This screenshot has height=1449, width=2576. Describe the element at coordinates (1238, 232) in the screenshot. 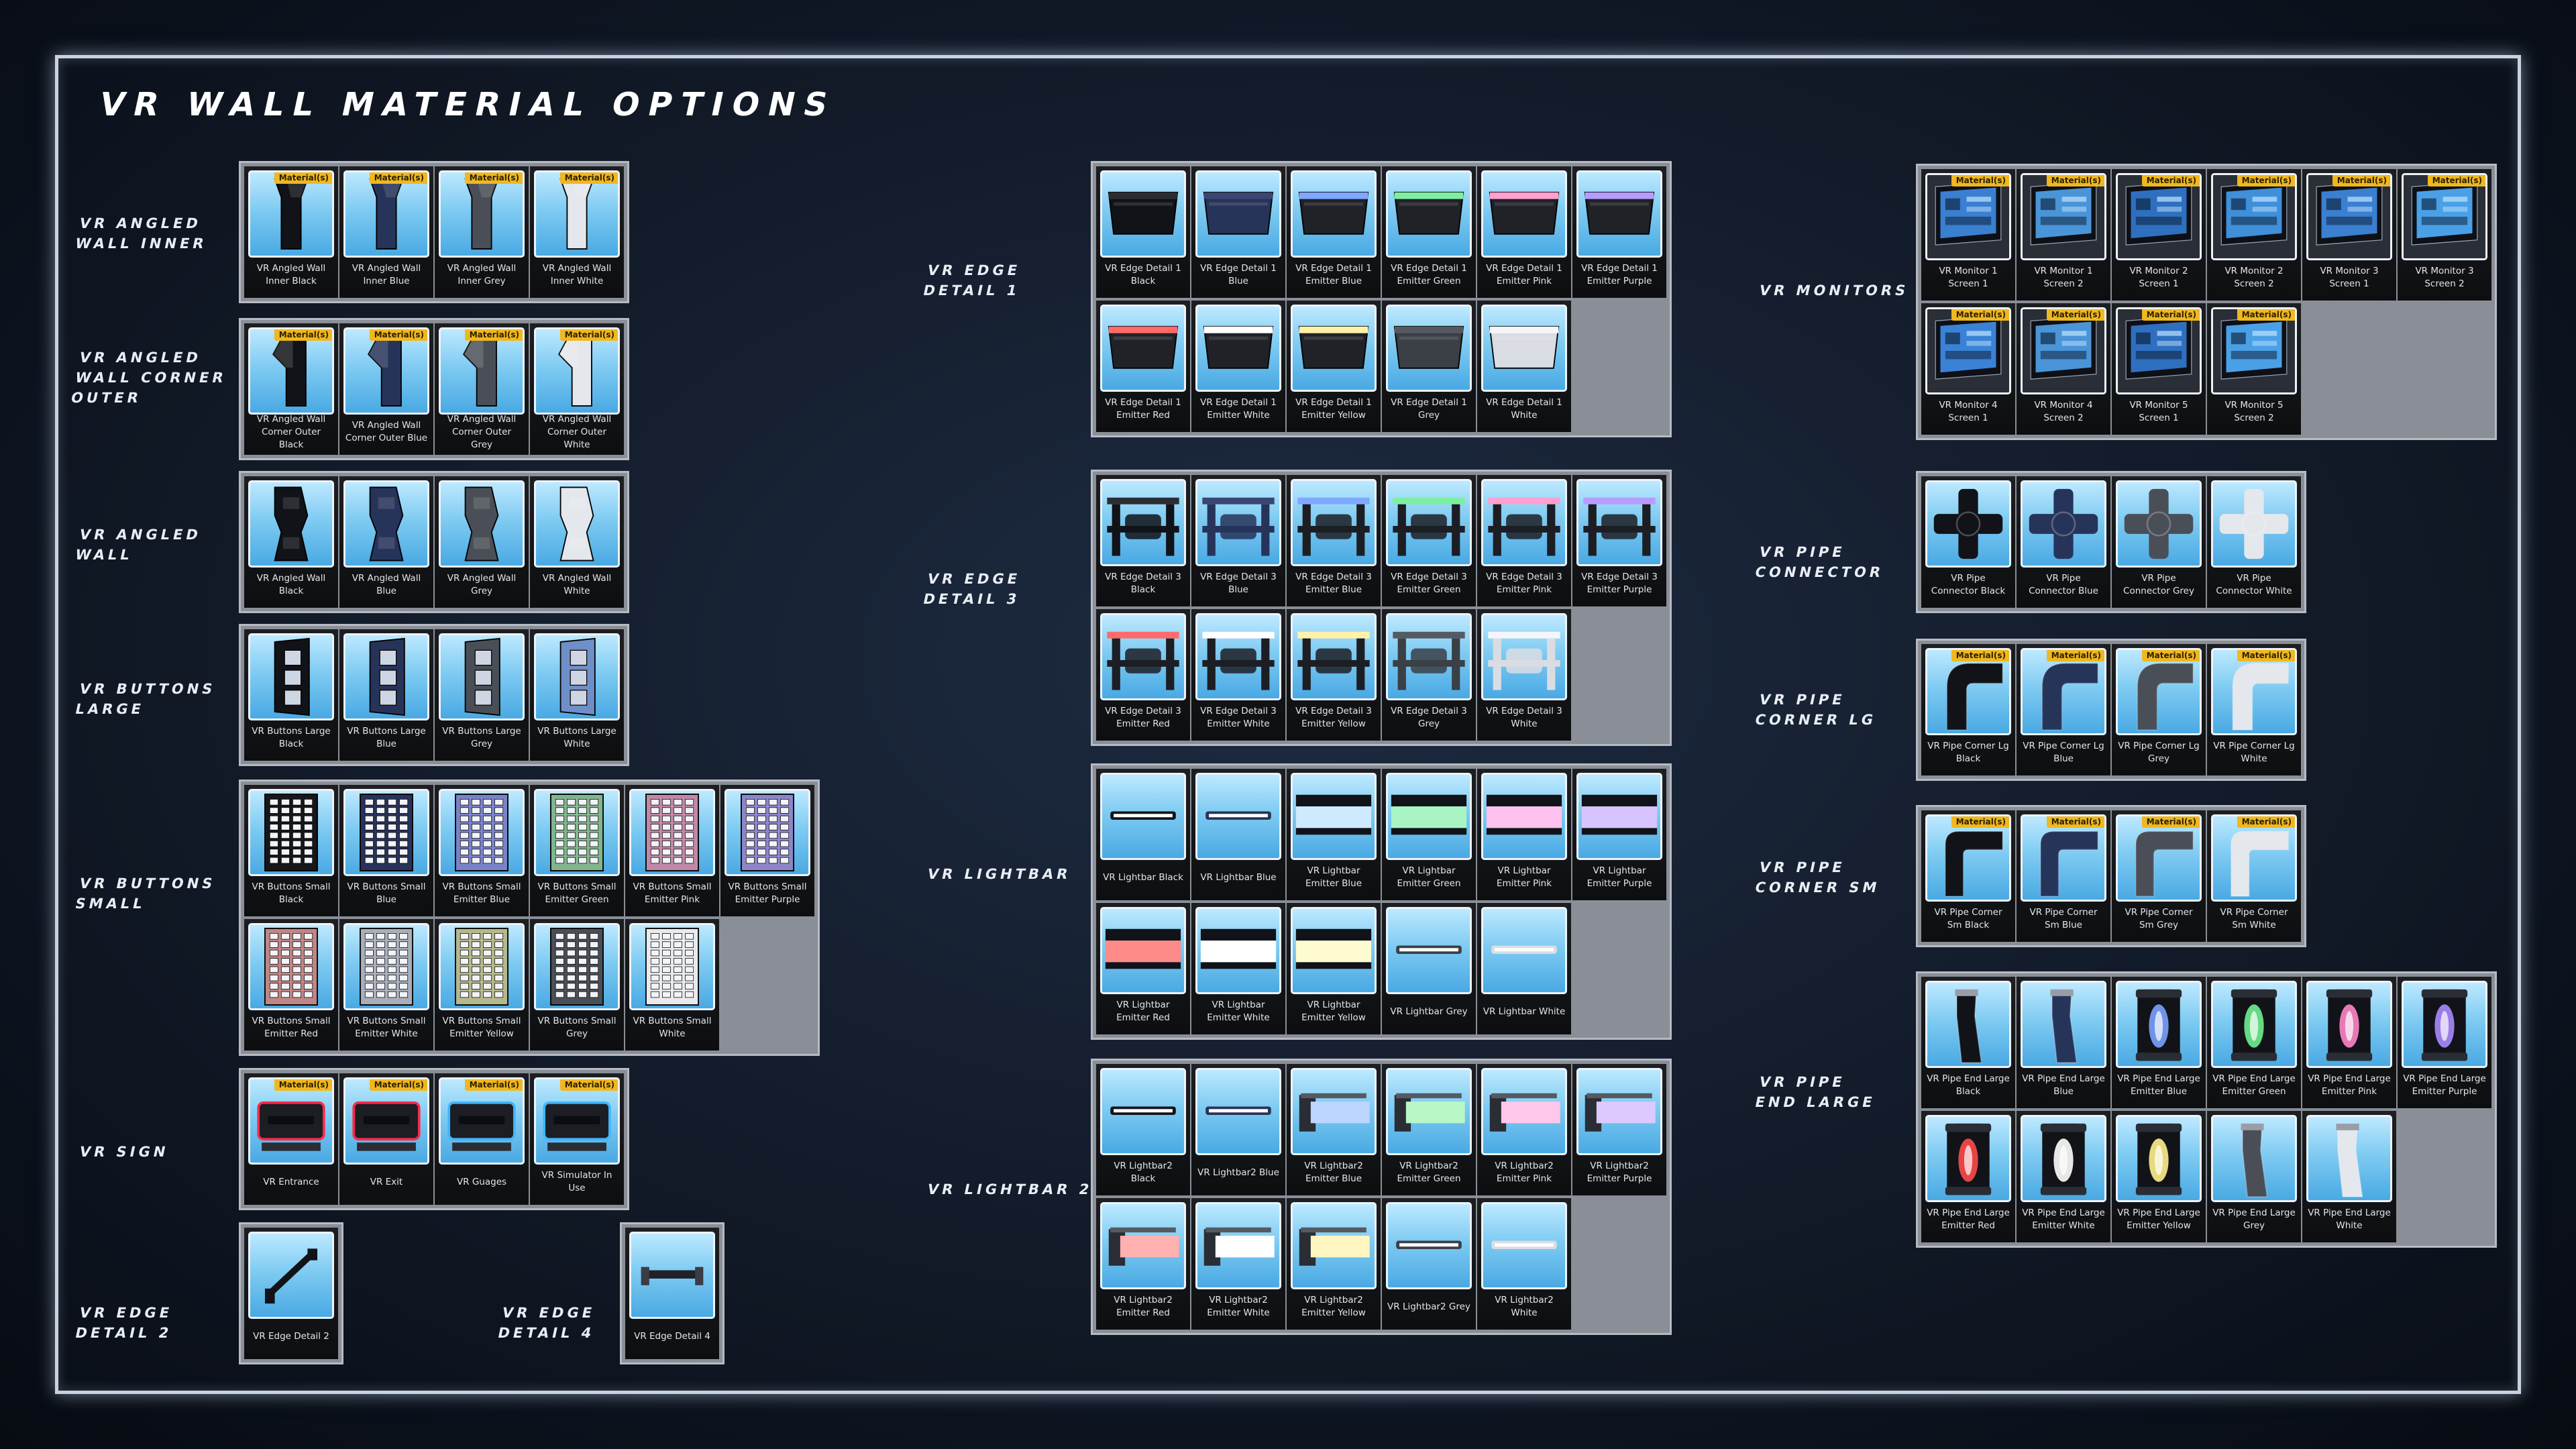

I see `material-tile: VR Edge Detail 1 Blue` at that location.